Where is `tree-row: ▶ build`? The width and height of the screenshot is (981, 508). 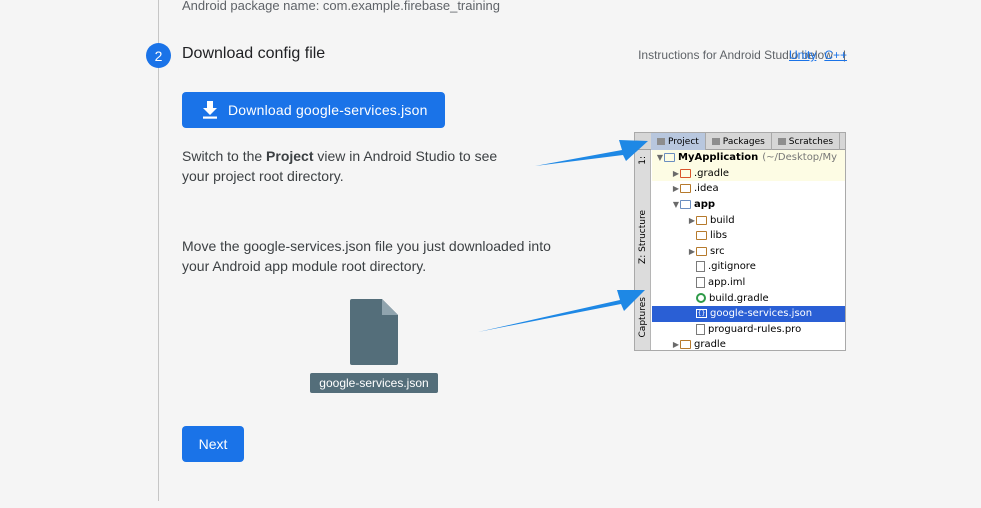 tree-row: ▶ build is located at coordinates (748, 220).